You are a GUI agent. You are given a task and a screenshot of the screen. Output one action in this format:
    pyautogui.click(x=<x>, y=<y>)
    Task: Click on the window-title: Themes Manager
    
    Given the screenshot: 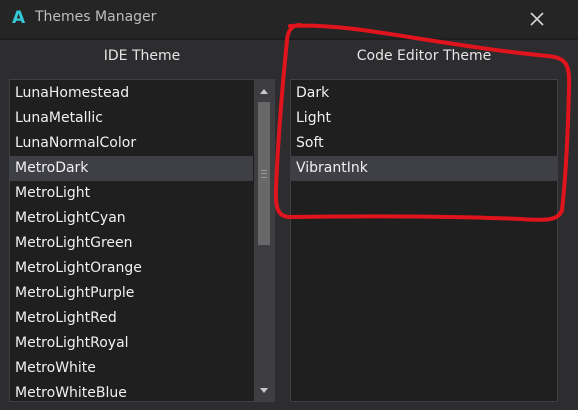 What is the action you would take?
    pyautogui.click(x=96, y=17)
    